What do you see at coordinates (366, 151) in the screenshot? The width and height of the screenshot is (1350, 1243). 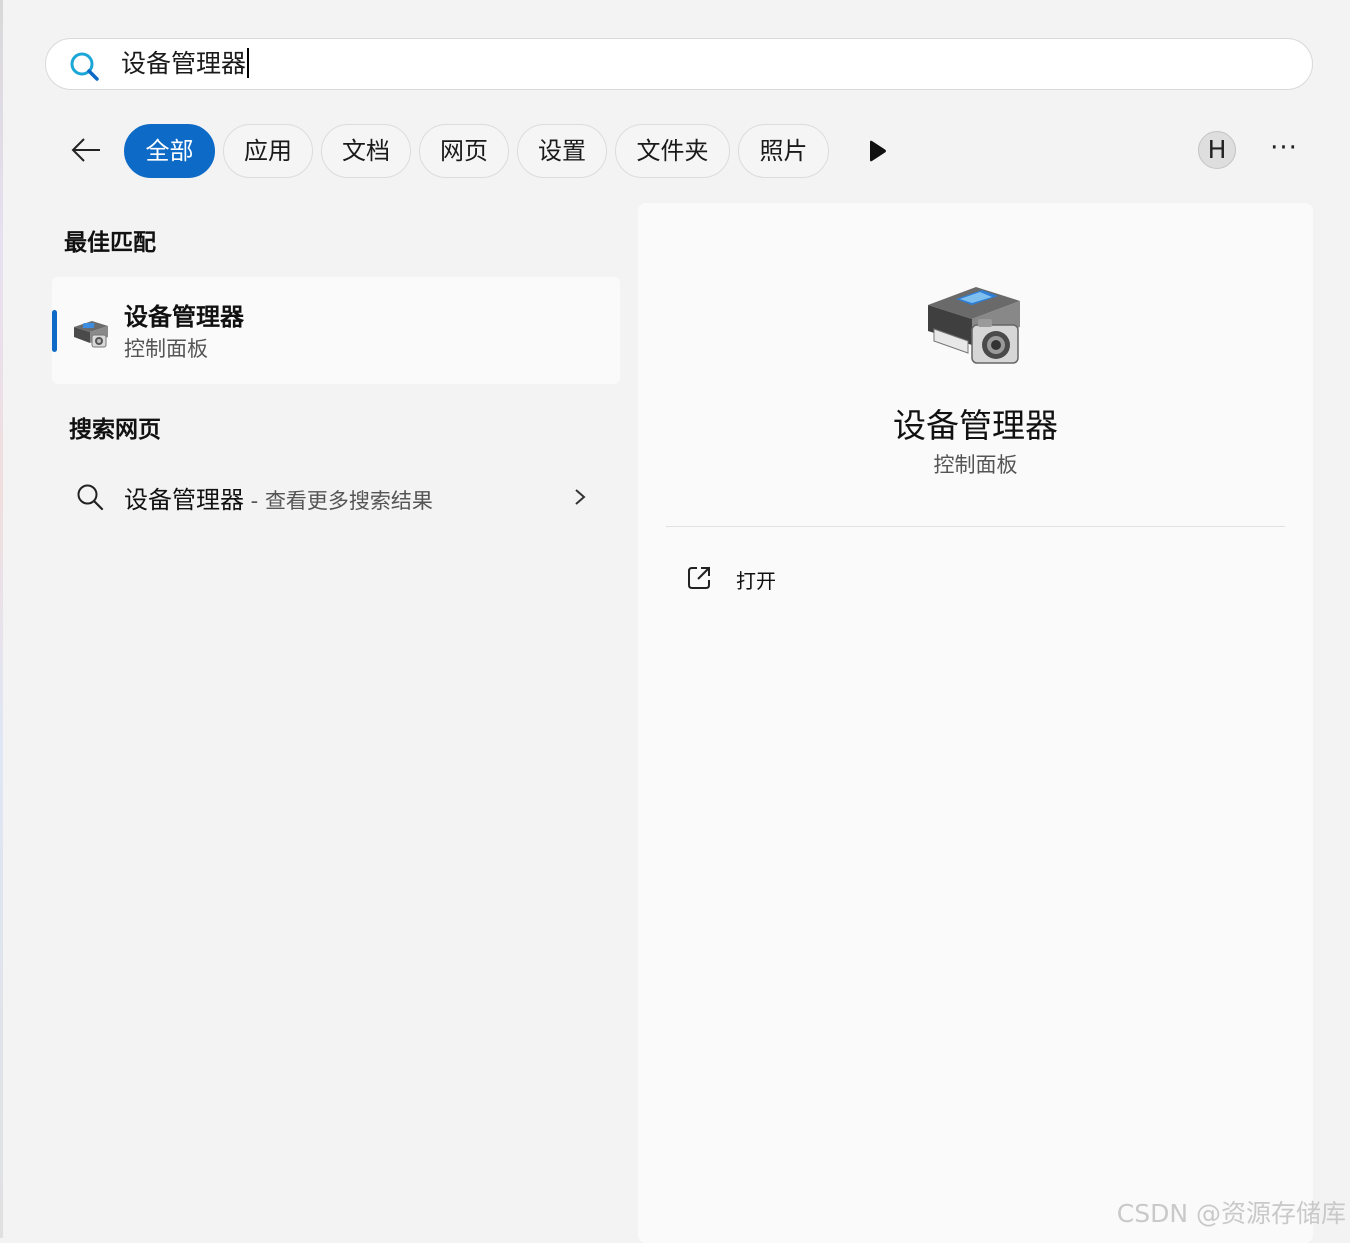 I see `tab-documents: 文档` at bounding box center [366, 151].